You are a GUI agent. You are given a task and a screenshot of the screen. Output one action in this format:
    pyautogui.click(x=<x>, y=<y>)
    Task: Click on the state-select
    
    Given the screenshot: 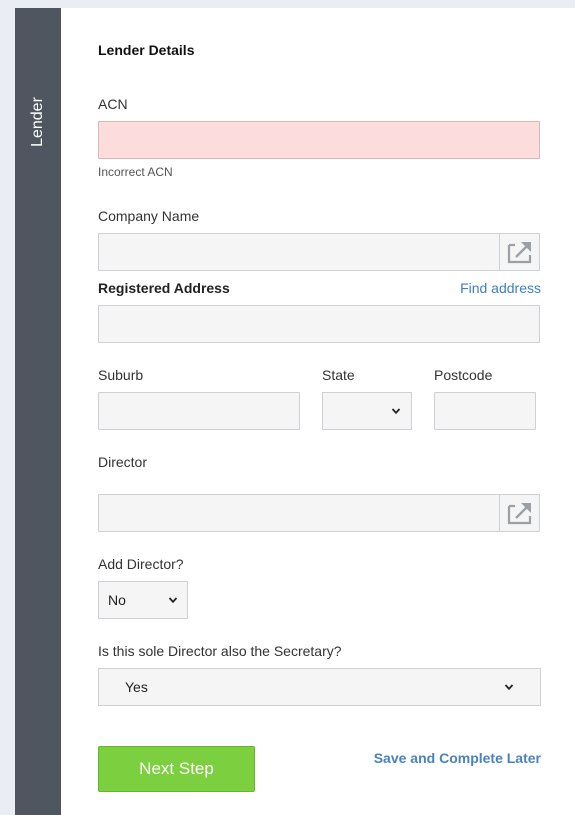 What is the action you would take?
    pyautogui.click(x=367, y=411)
    